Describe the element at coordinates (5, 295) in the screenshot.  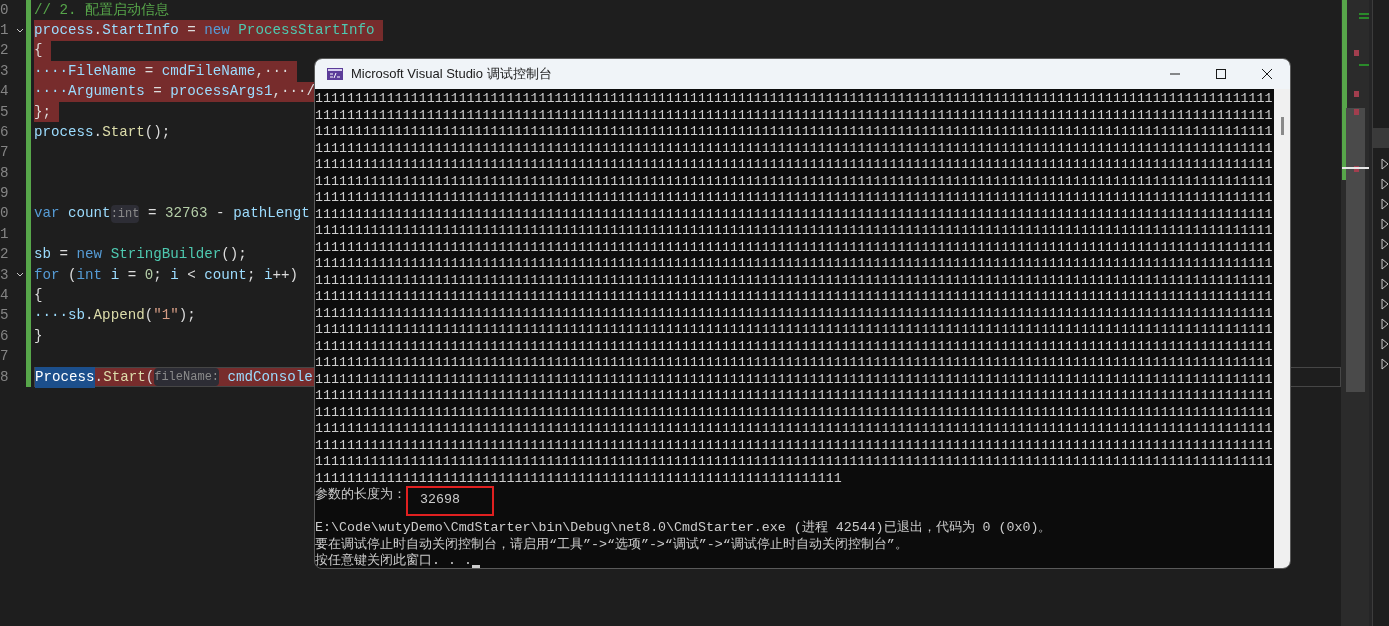
I see `line-number: 4` at that location.